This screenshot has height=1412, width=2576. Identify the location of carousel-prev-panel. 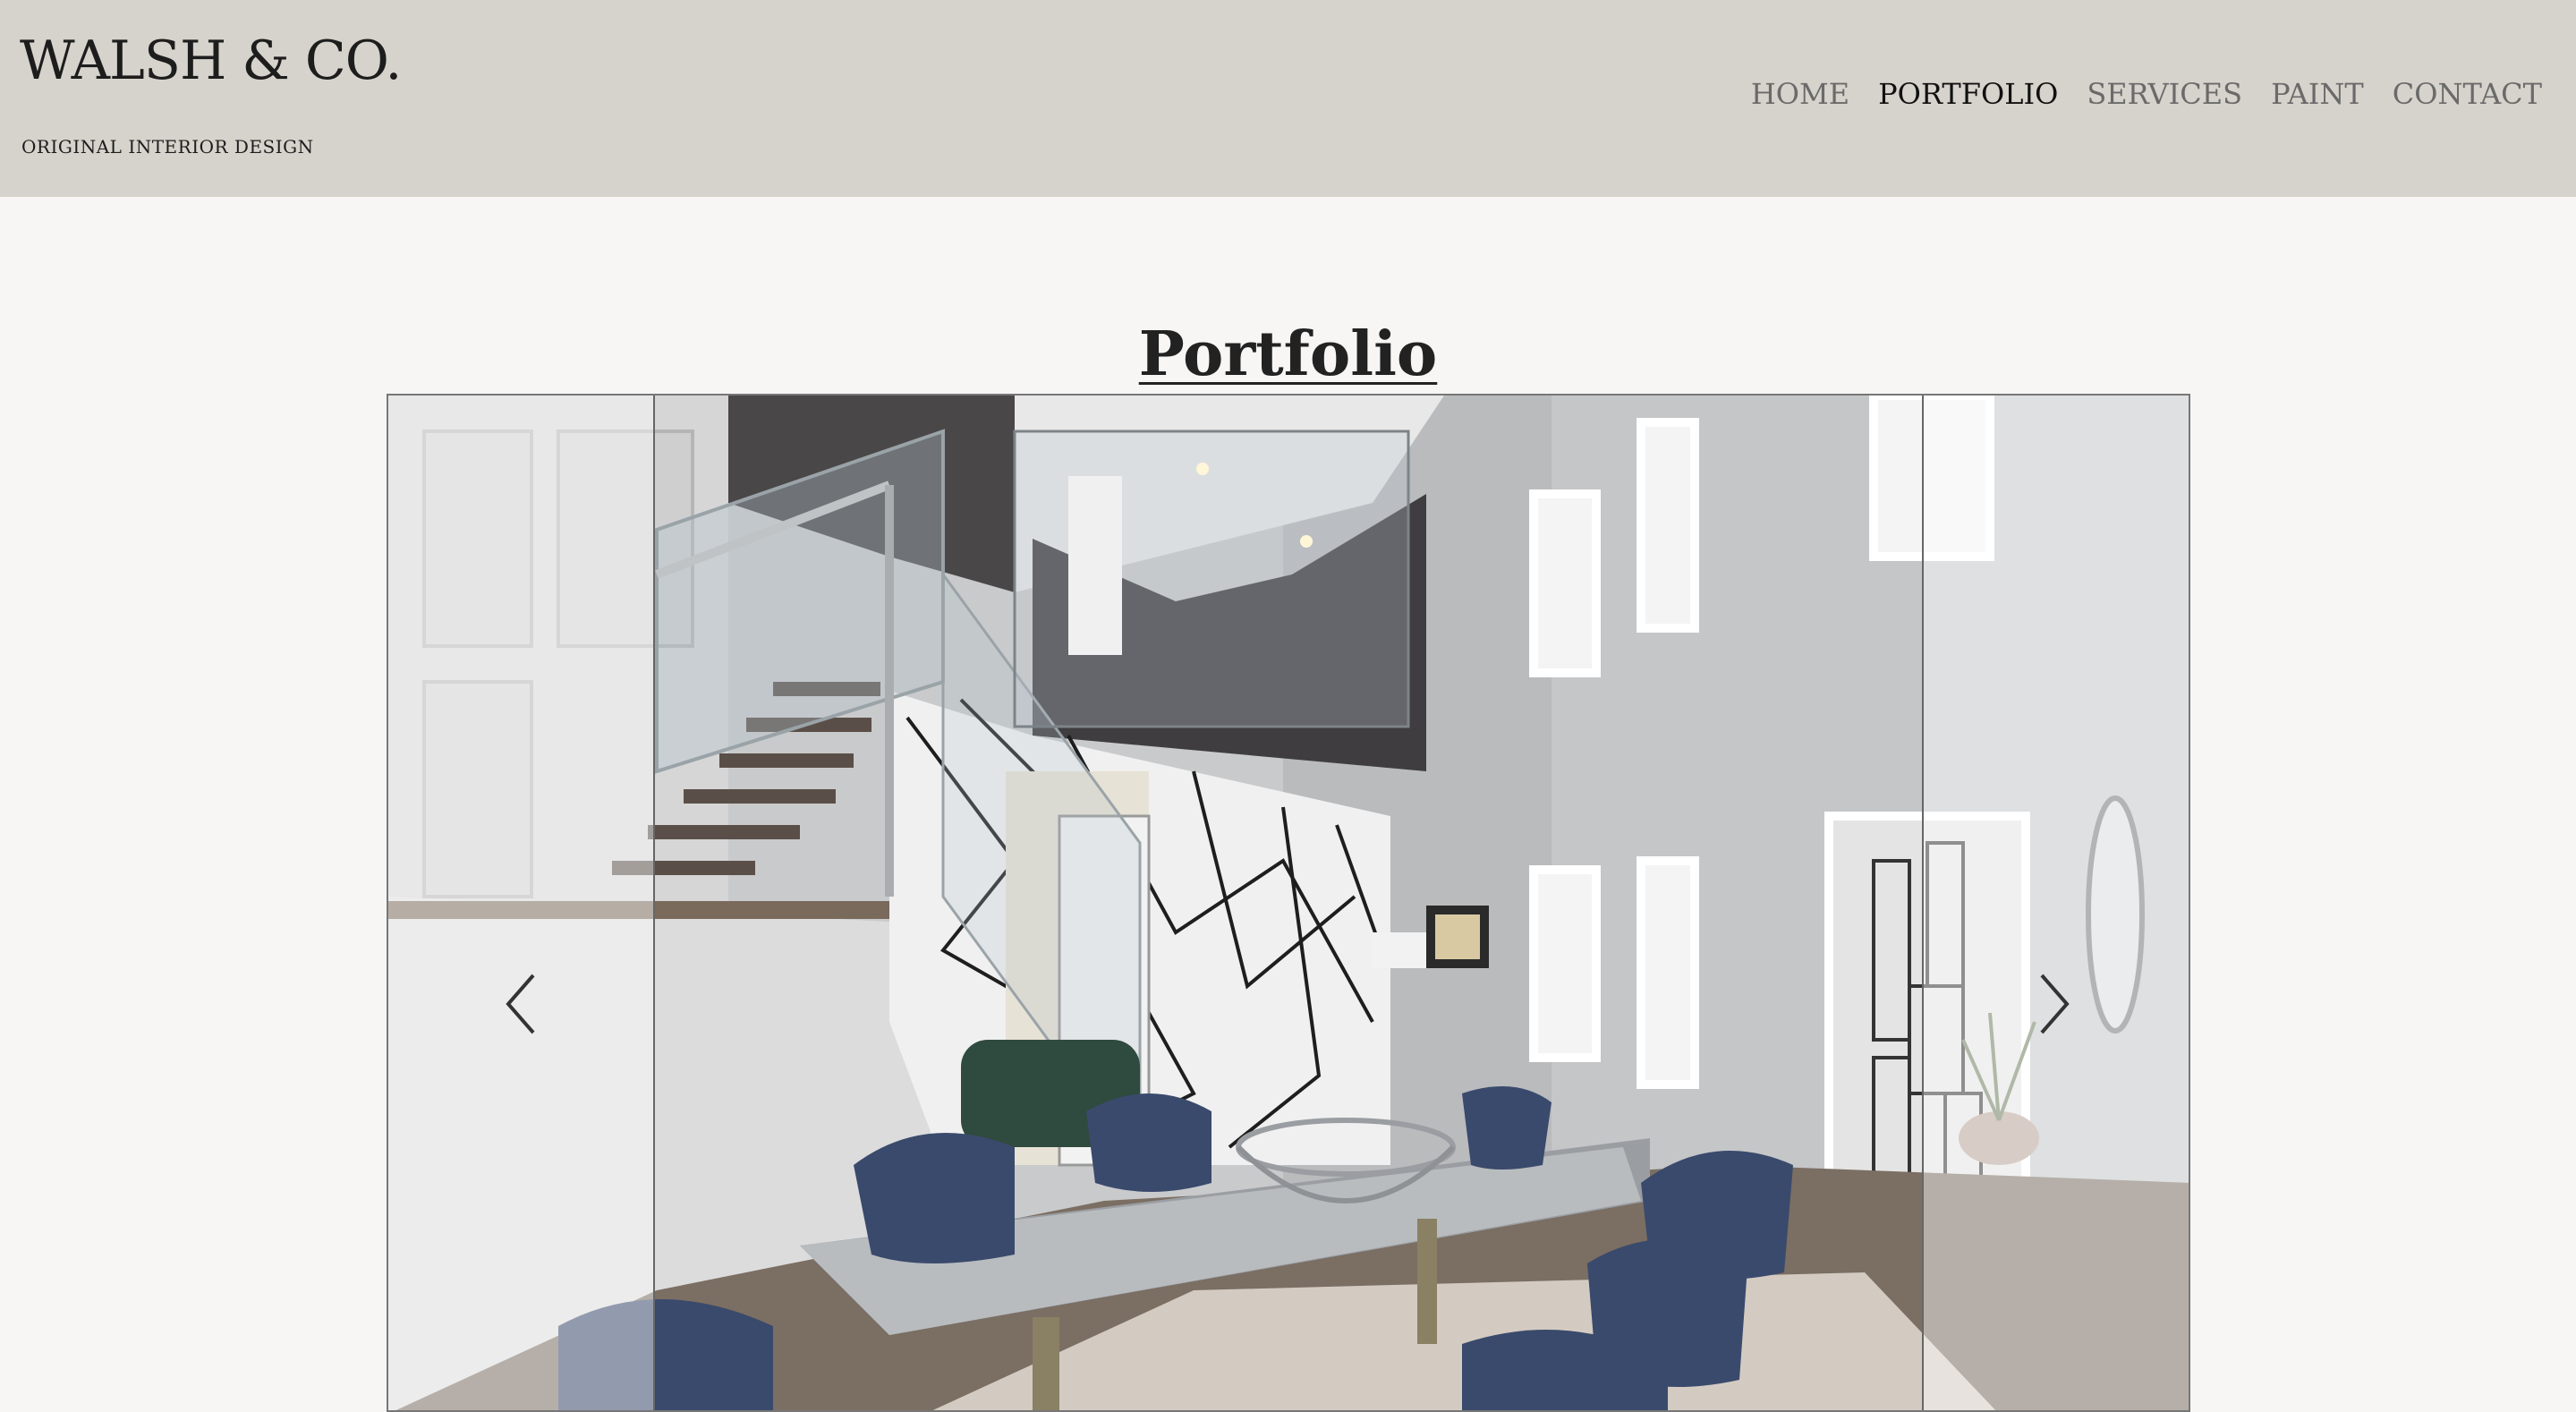
(521, 903).